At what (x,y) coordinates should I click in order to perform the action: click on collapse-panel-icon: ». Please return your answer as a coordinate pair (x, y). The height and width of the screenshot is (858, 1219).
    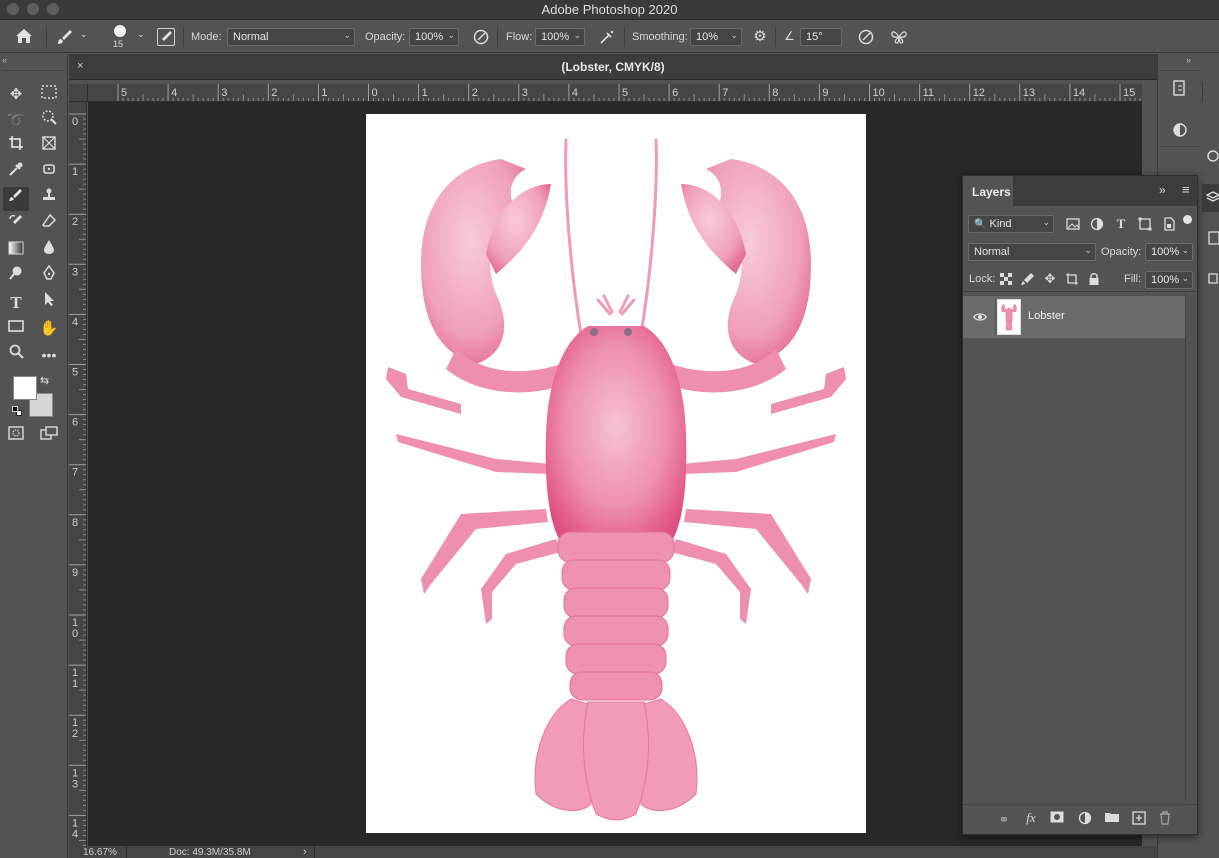
    Looking at the image, I should click on (1162, 190).